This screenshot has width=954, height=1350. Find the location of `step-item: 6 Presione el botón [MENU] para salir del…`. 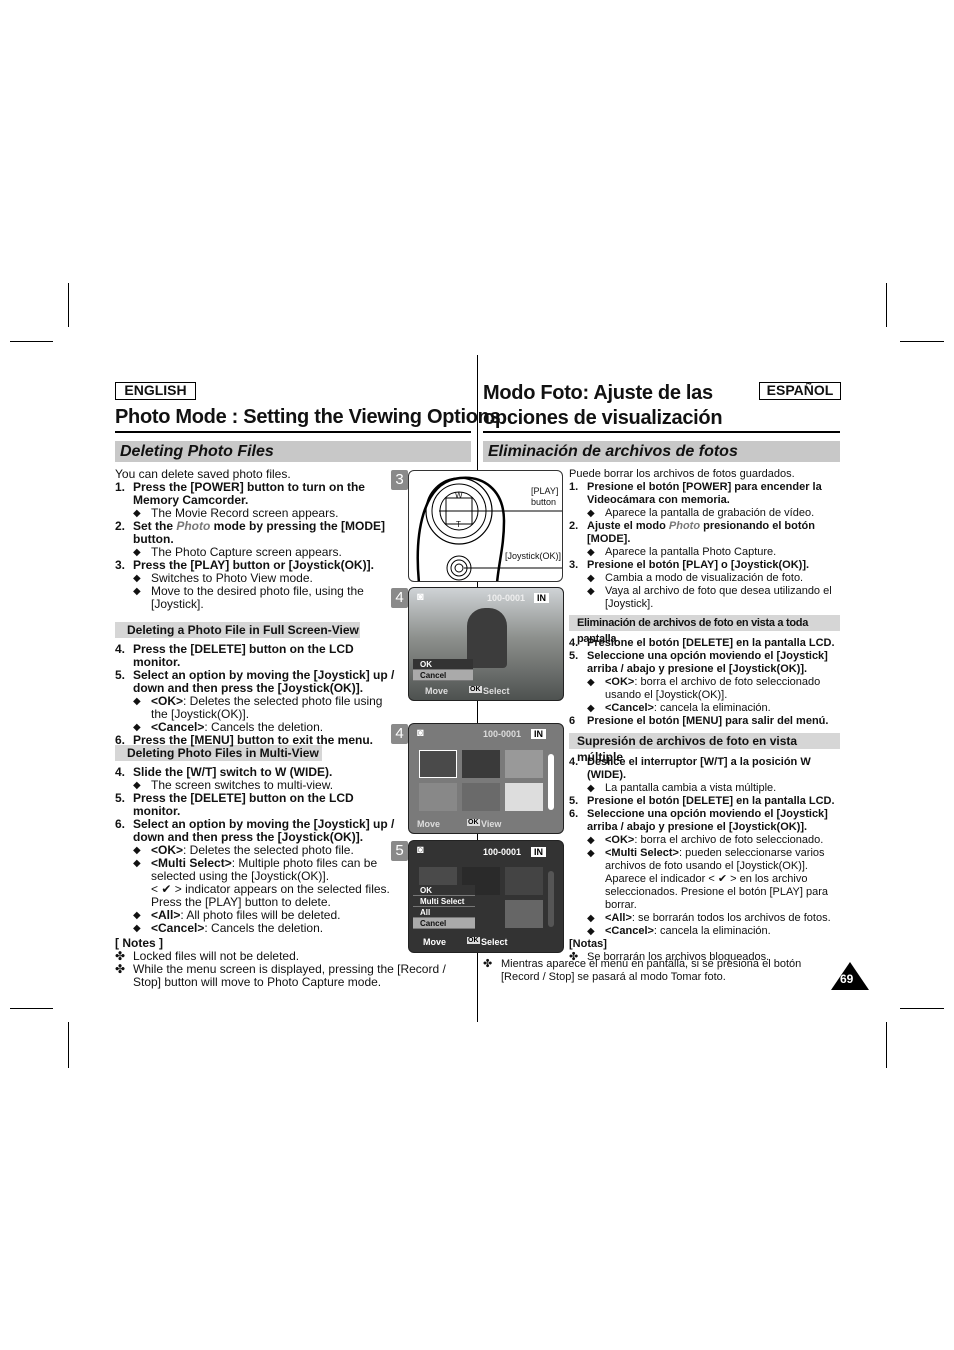

step-item: 6 Presione el botón [MENU] para salir del… is located at coordinates (704, 721).